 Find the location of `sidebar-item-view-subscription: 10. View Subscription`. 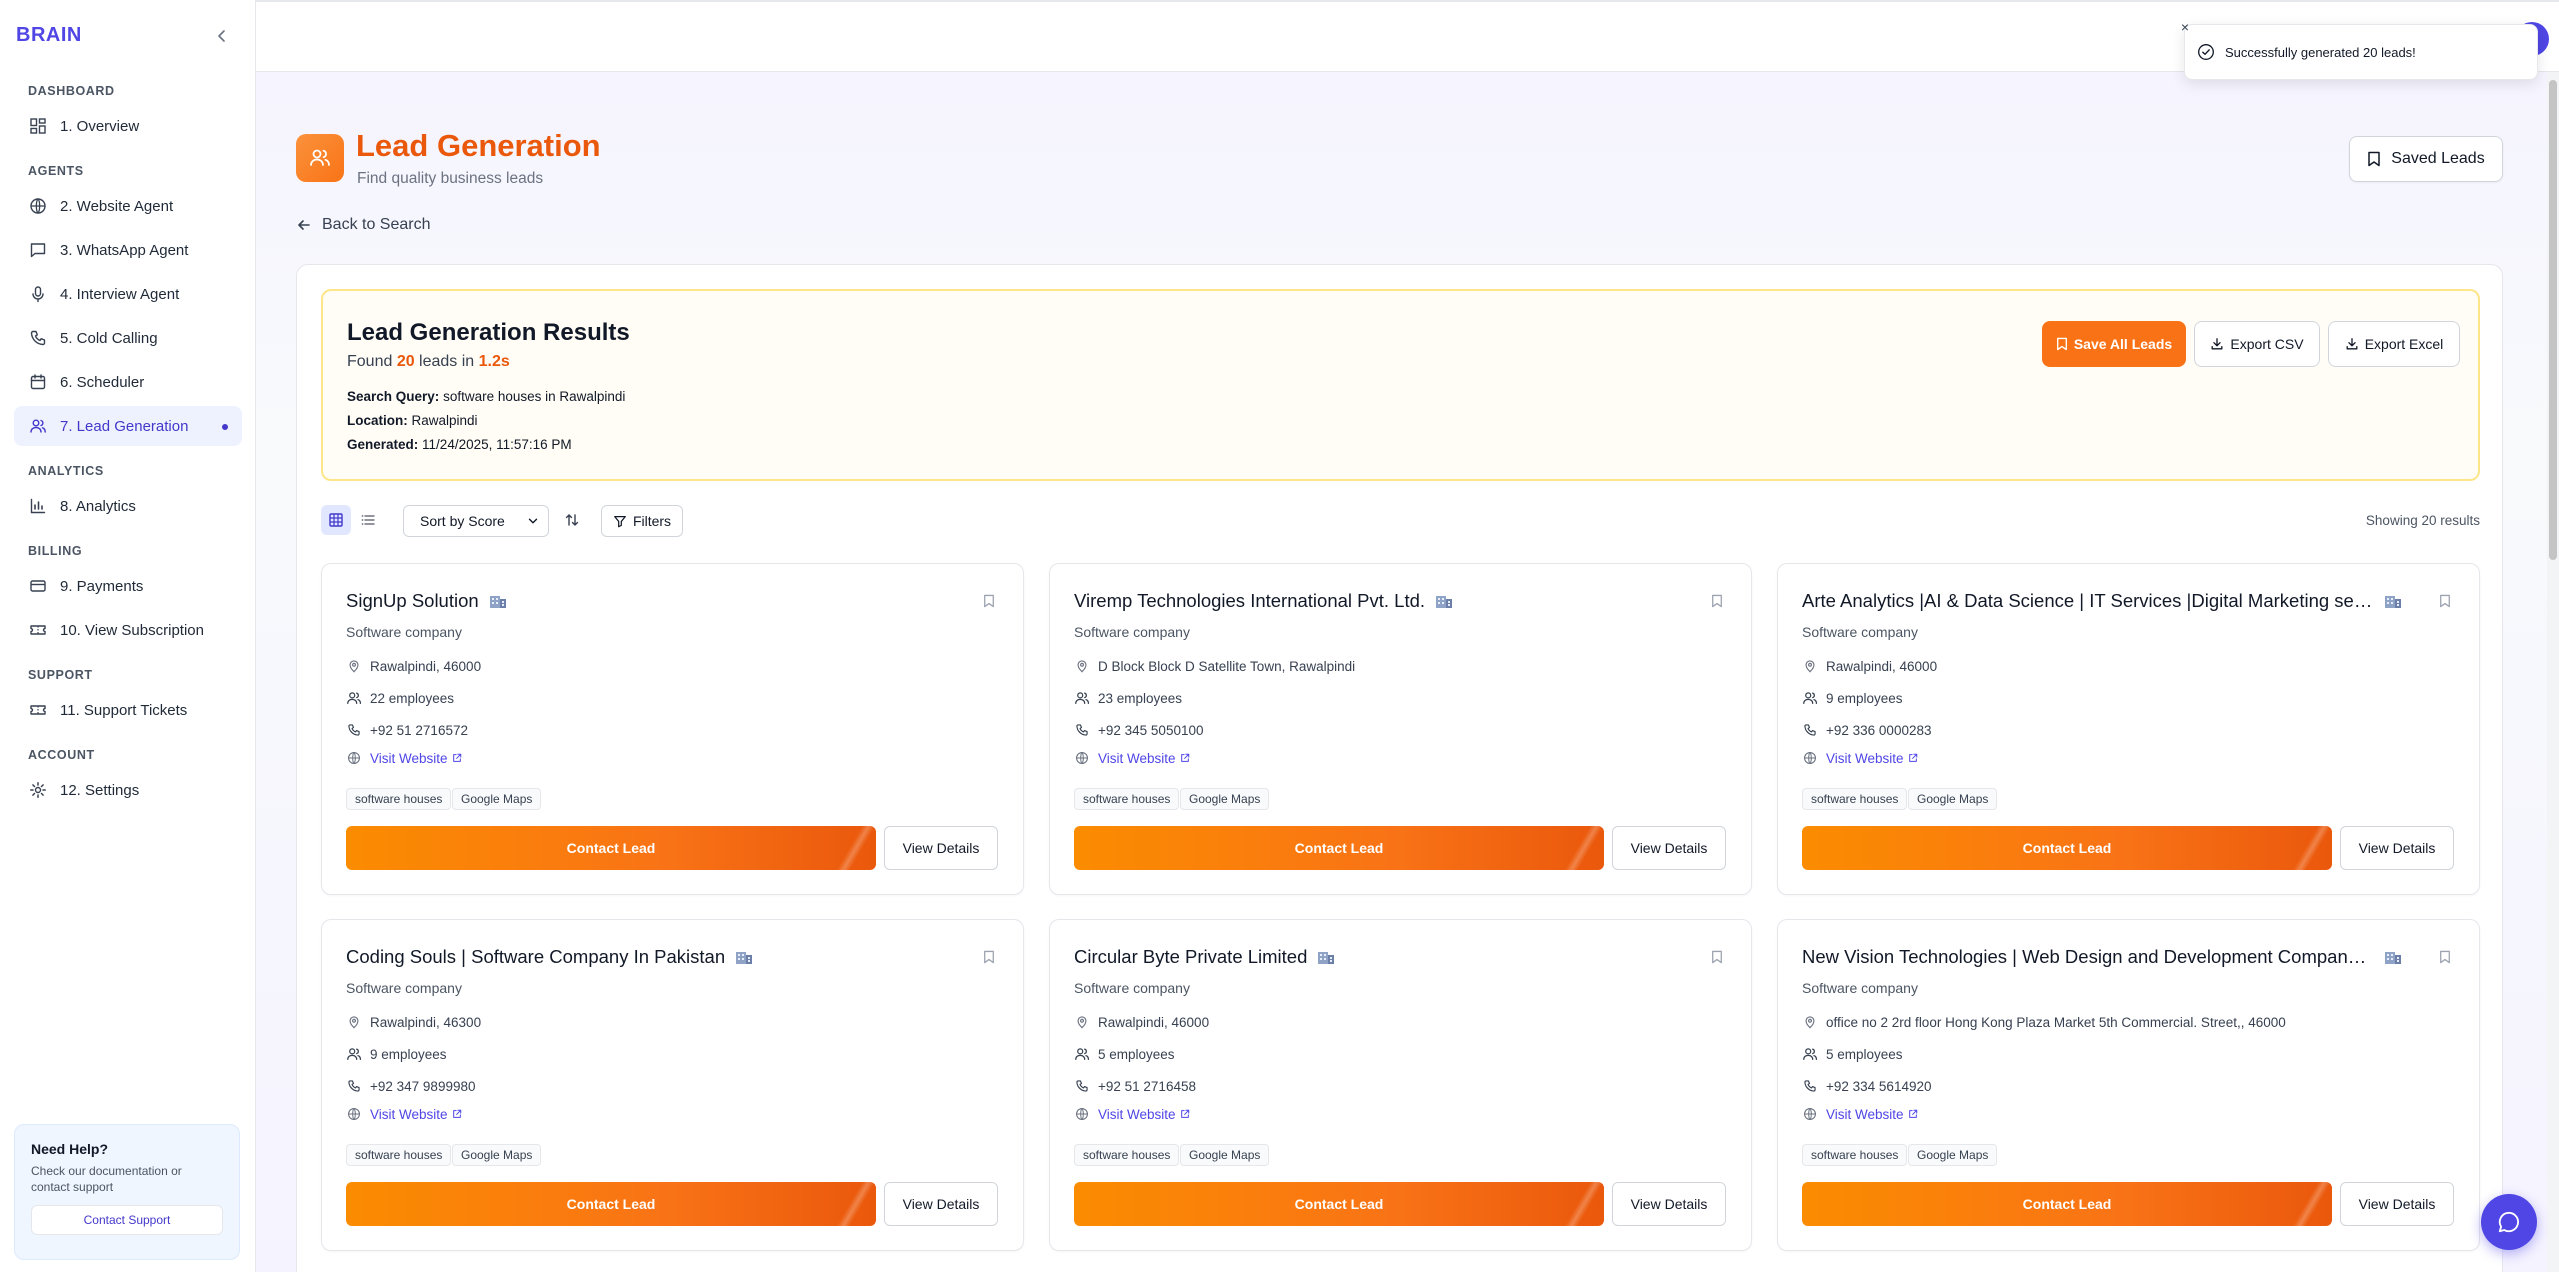

sidebar-item-view-subscription: 10. View Subscription is located at coordinates (128, 630).